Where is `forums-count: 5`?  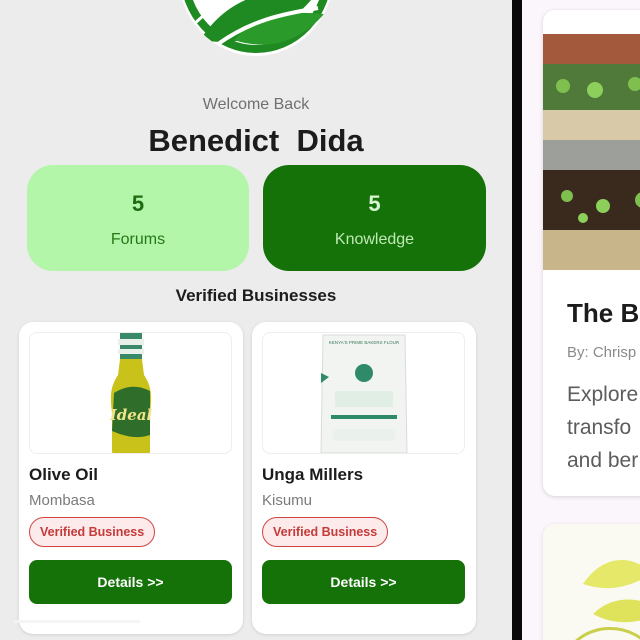 forums-count: 5 is located at coordinates (138, 203).